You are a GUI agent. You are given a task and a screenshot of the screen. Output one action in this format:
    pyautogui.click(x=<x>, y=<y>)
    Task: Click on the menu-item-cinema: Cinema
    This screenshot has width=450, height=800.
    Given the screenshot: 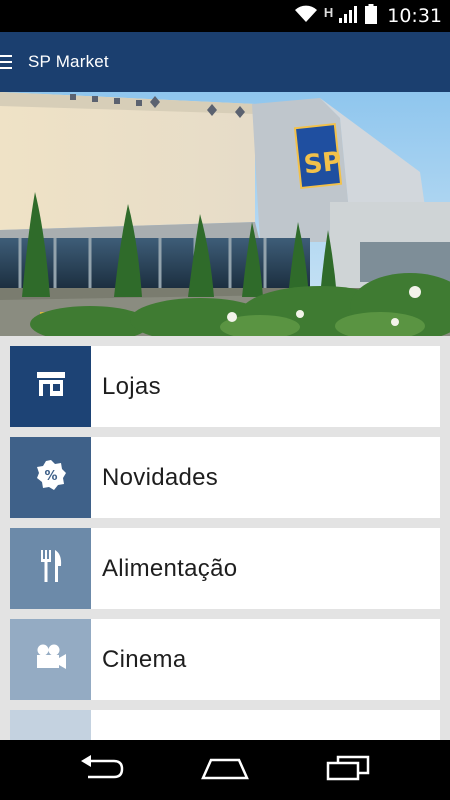 What is the action you would take?
    pyautogui.click(x=225, y=659)
    